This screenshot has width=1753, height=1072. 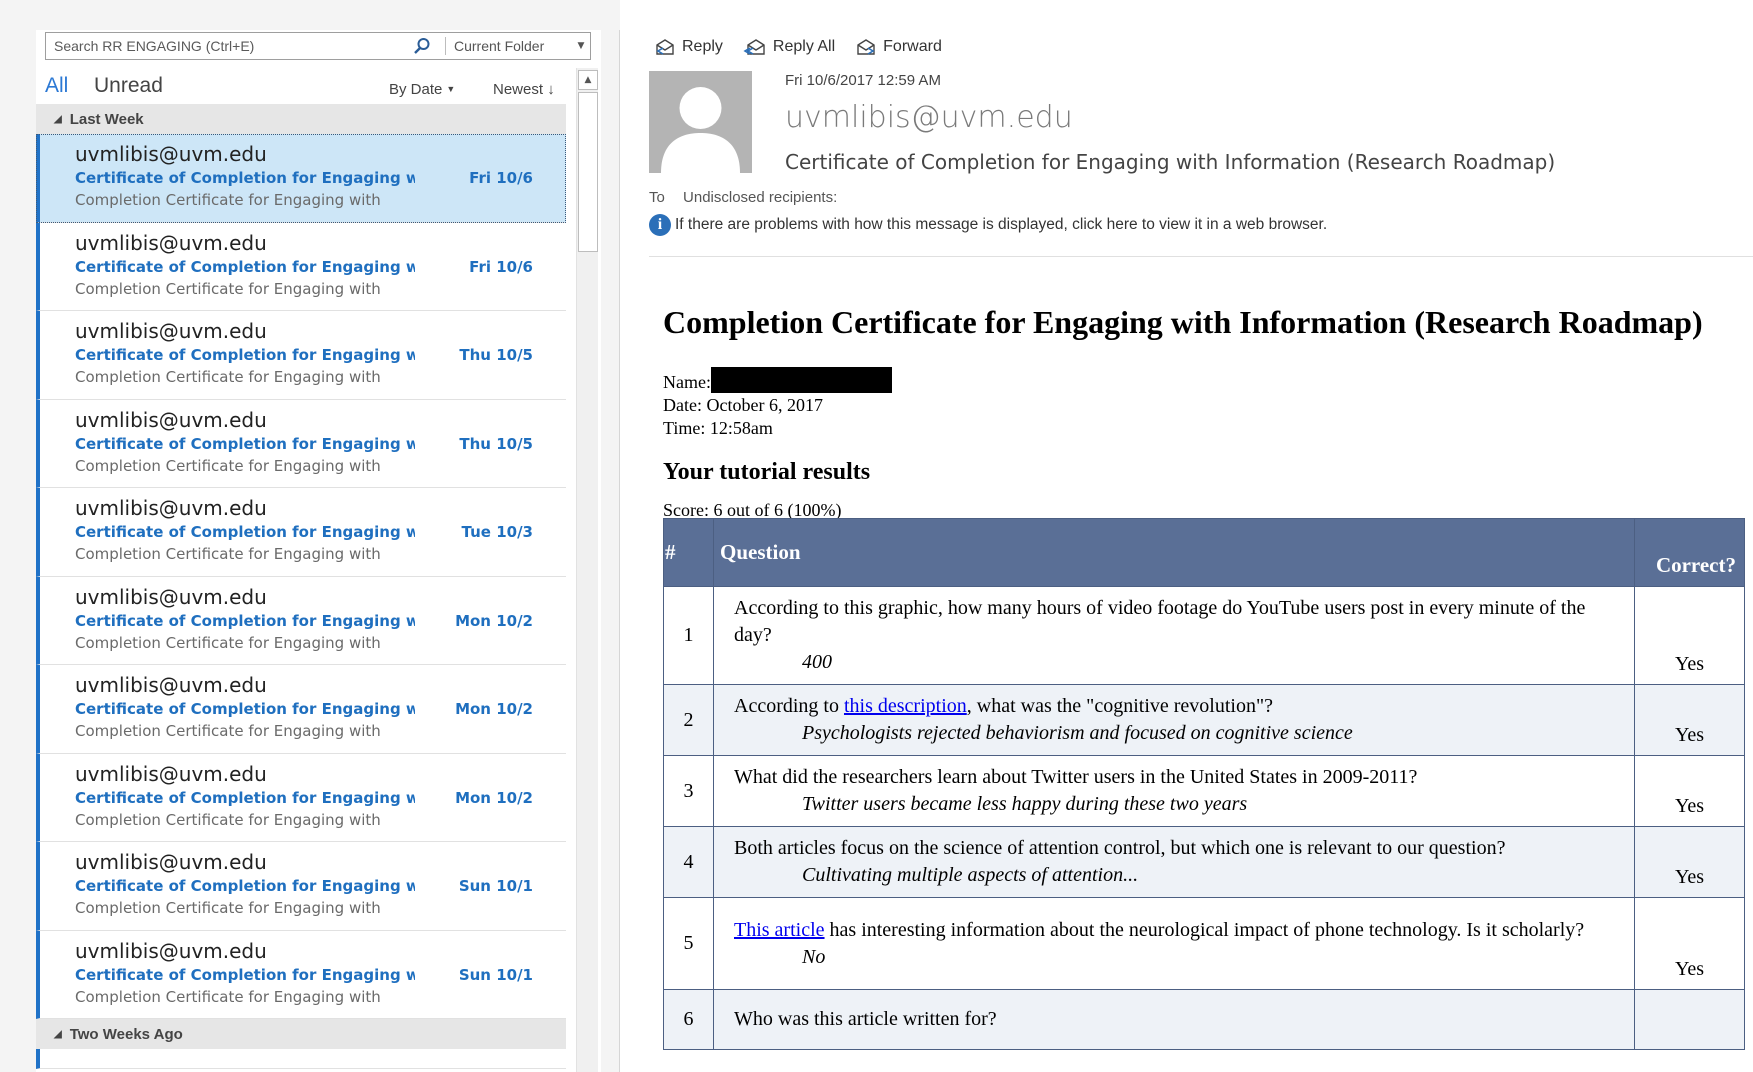 I want to click on table-header-row: # Question Correct?, so click(x=1204, y=552).